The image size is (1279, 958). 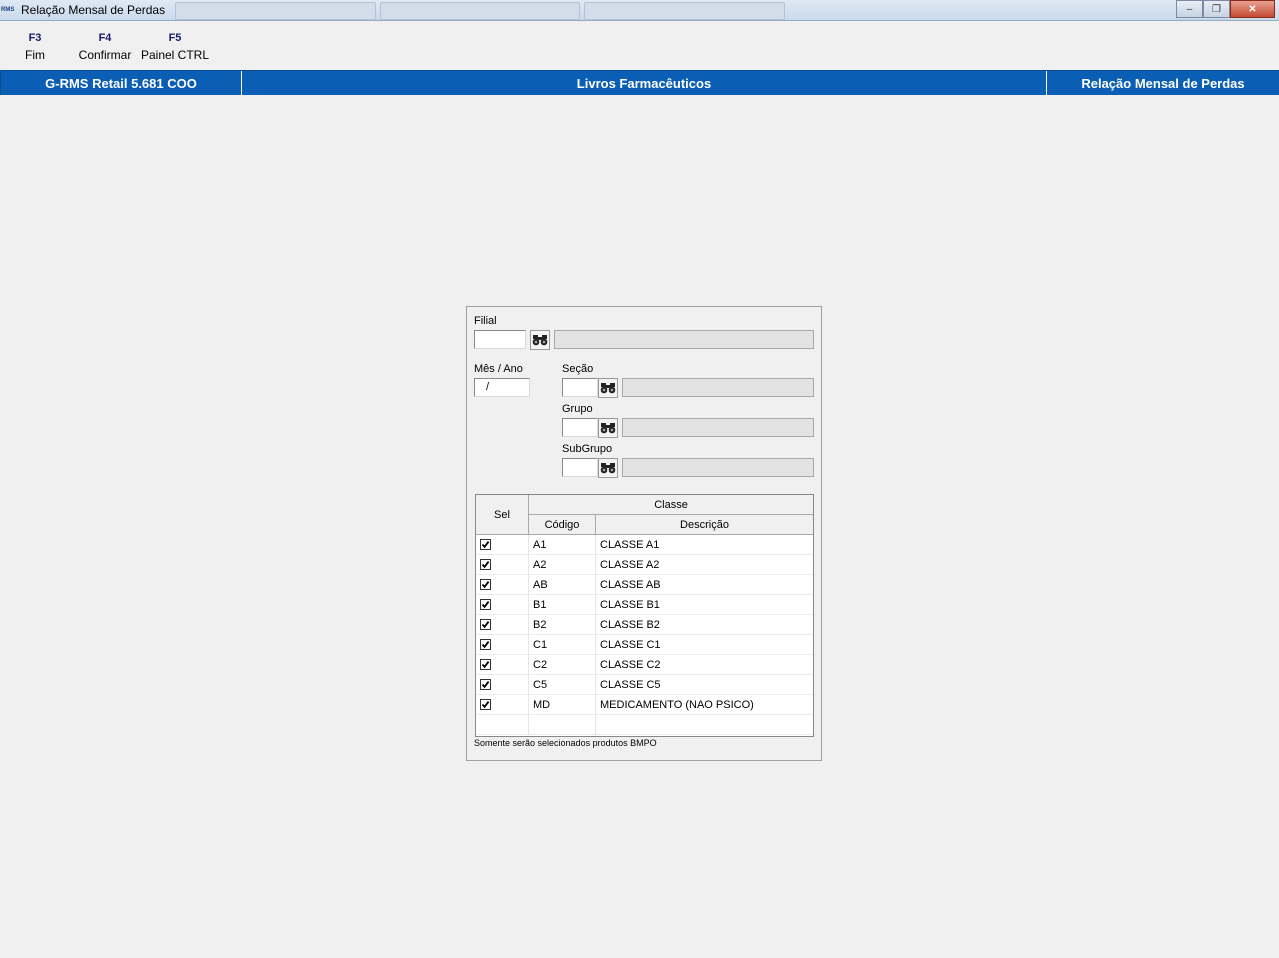 What do you see at coordinates (630, 605) in the screenshot?
I see `descricao-cell: CLASSE B1` at bounding box center [630, 605].